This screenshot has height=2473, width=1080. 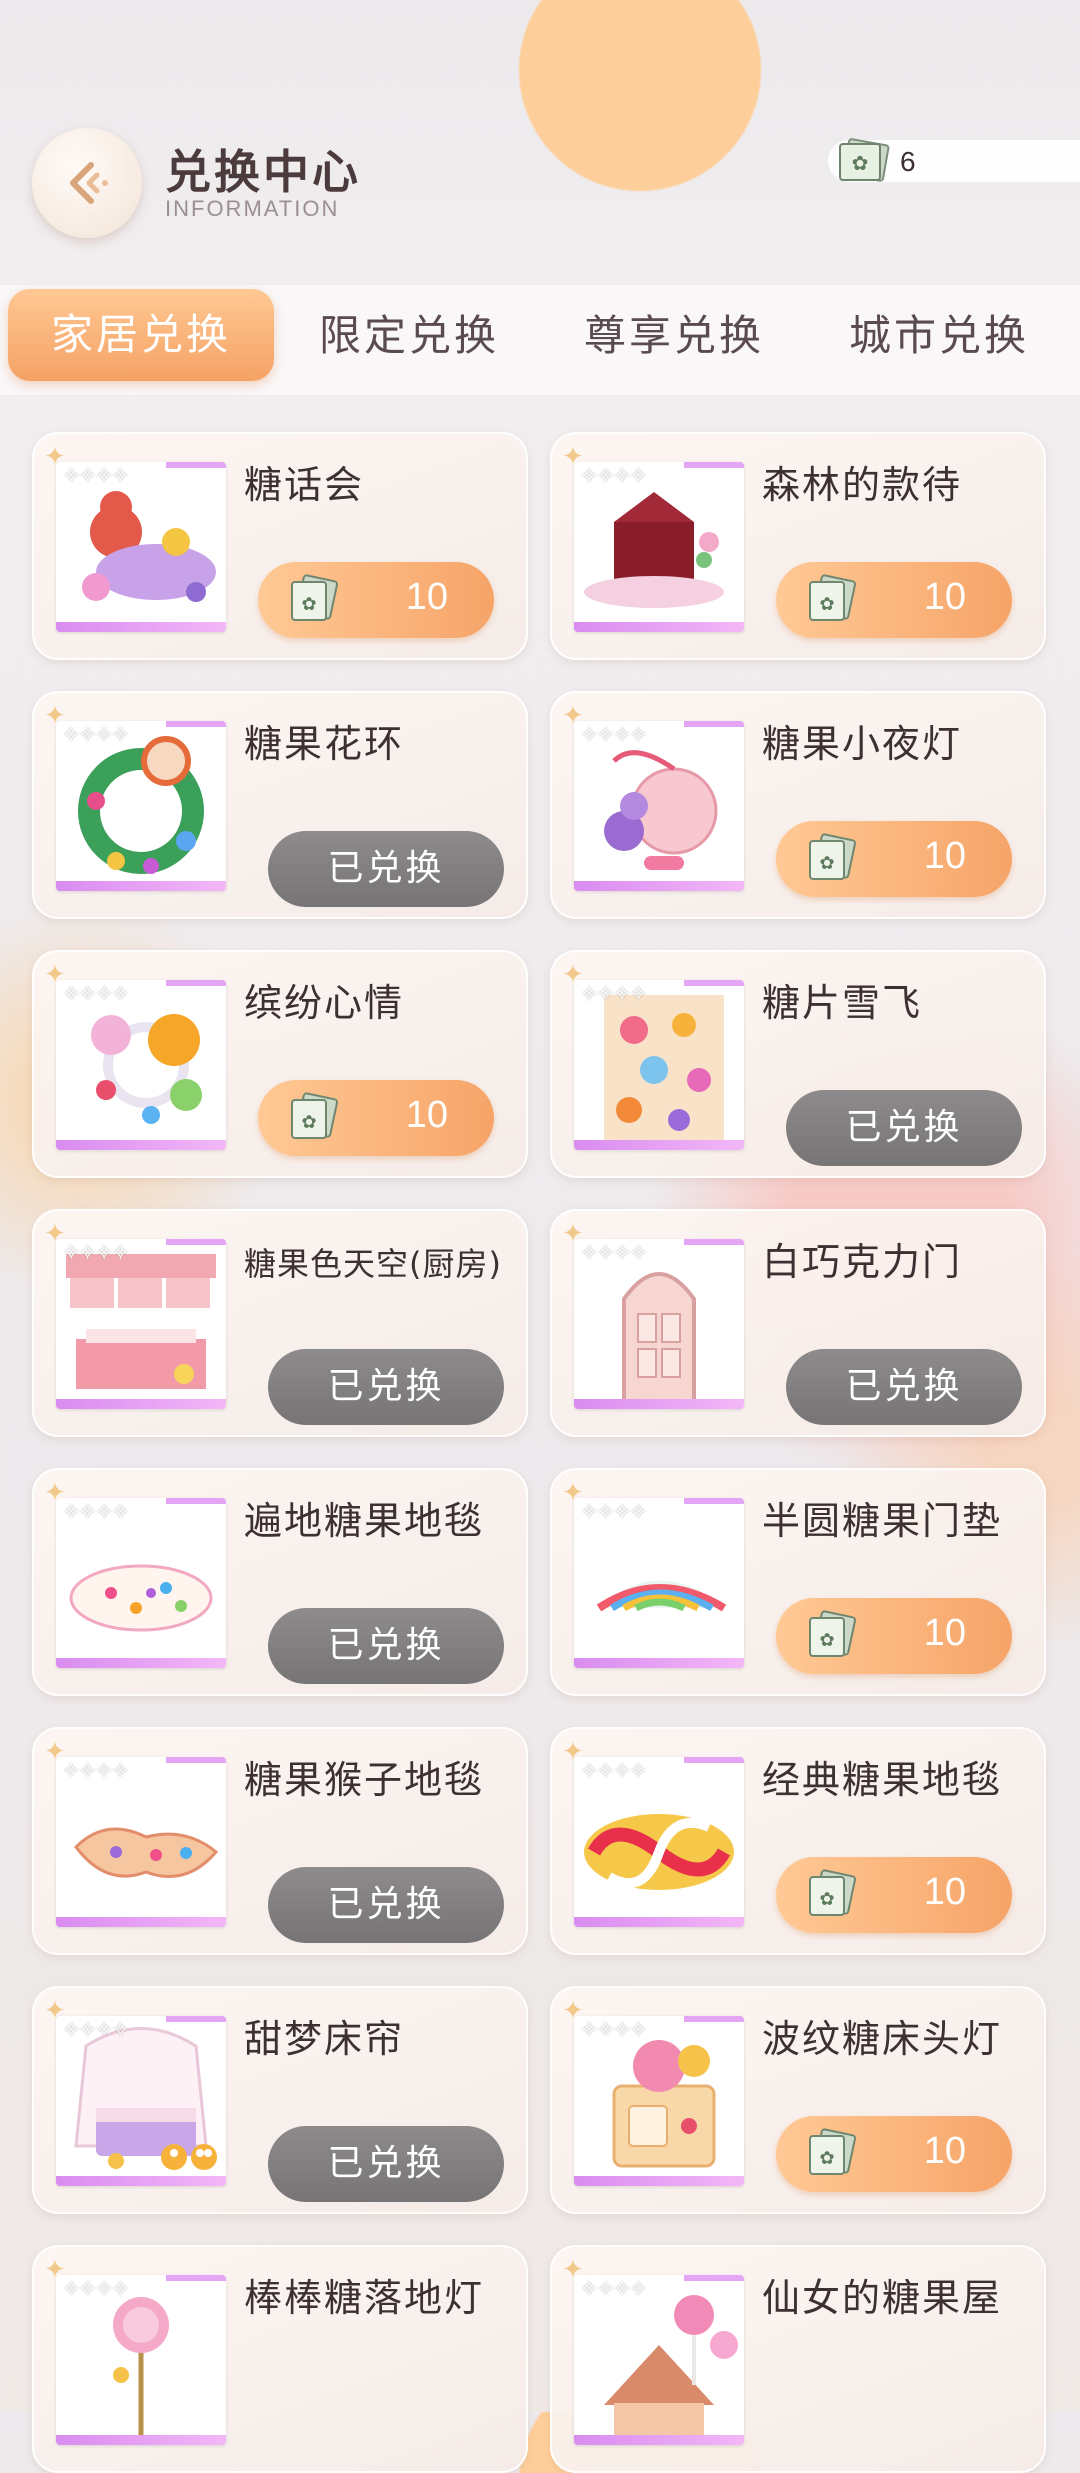 I want to click on item-name: 仙女的糖果屋, so click(x=882, y=2298).